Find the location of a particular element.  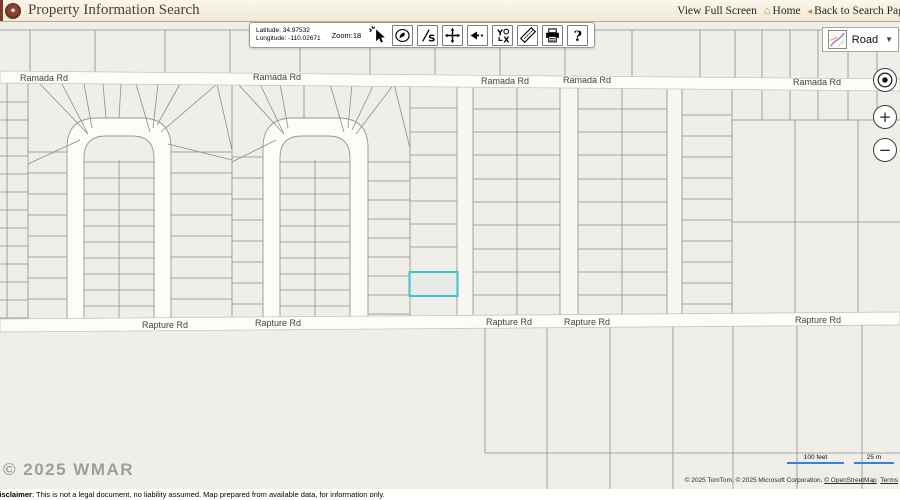

help-button: ? is located at coordinates (578, 35).